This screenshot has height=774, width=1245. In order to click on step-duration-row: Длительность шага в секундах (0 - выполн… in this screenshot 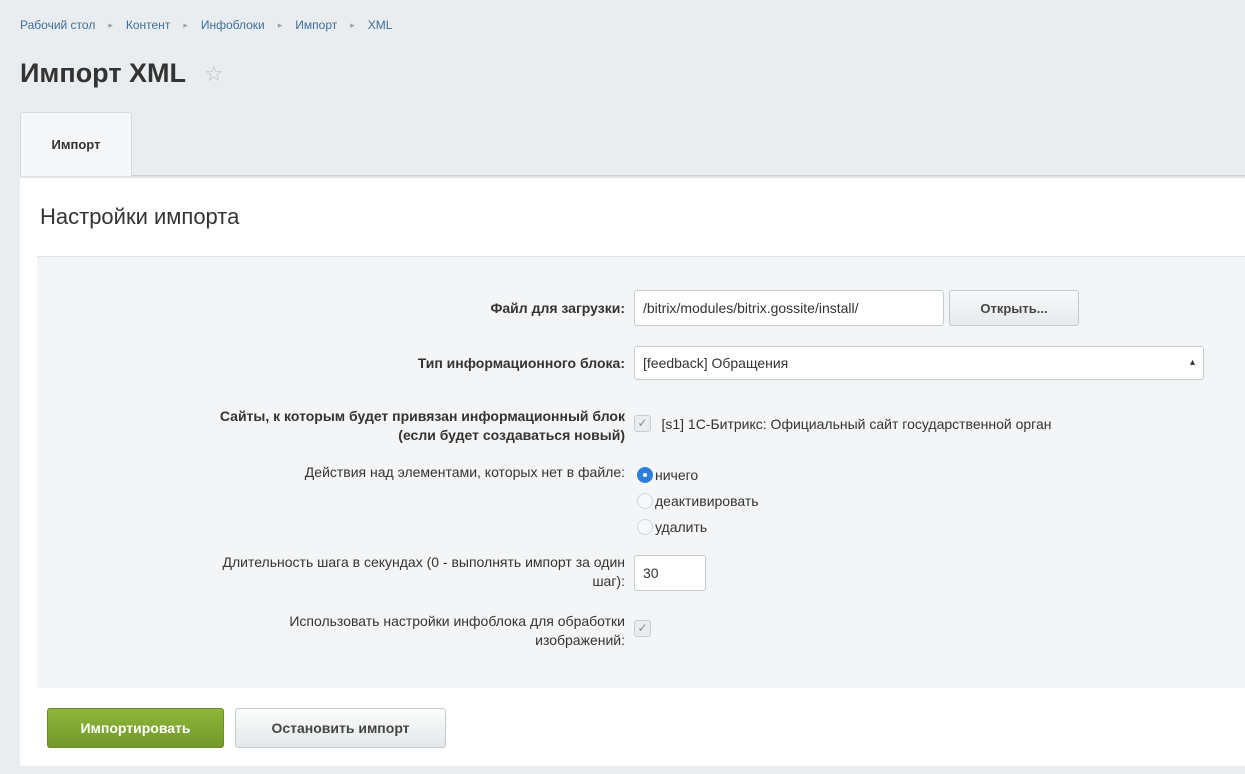, I will do `click(641, 573)`.